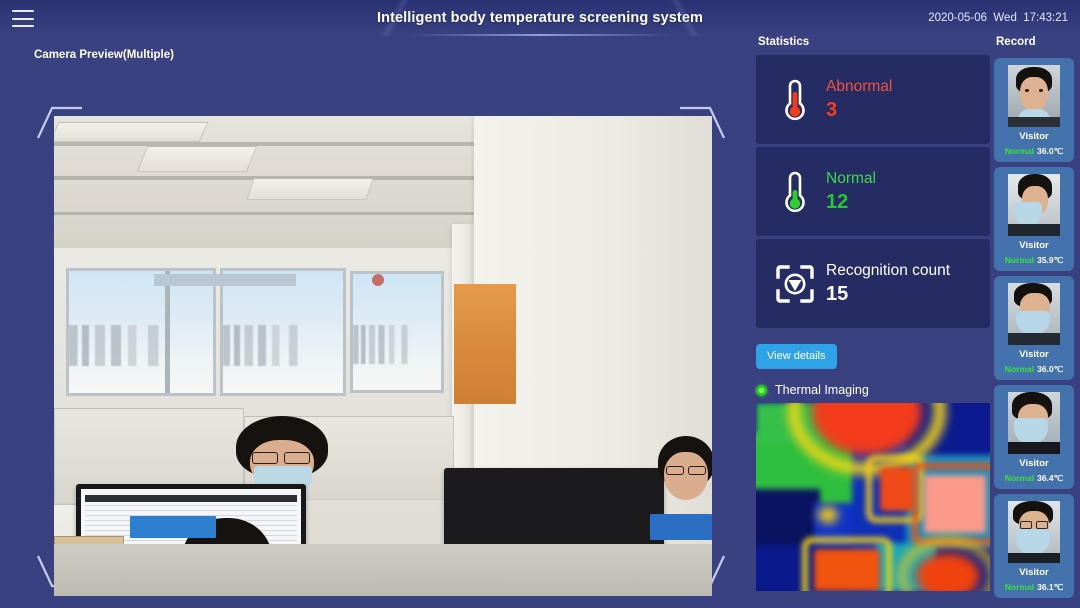 Image resolution: width=1080 pixels, height=608 pixels. I want to click on thermal-region-cold-left, so click(788, 517).